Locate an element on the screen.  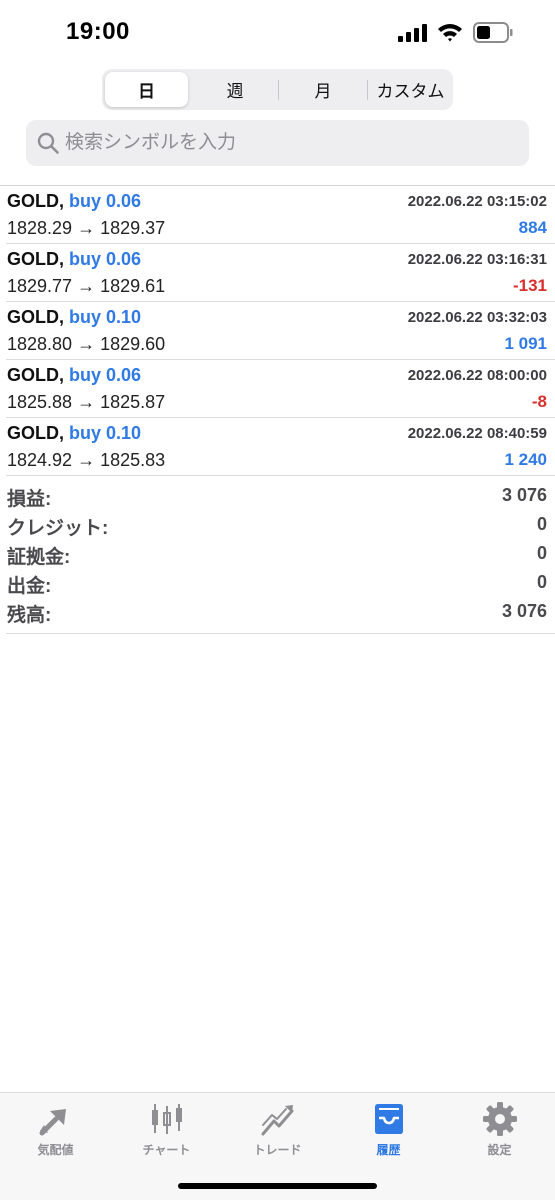
search-icon is located at coordinates (48, 143).